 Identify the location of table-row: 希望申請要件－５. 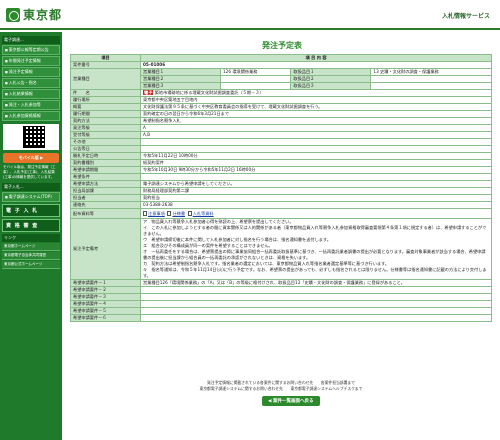
(281, 311).